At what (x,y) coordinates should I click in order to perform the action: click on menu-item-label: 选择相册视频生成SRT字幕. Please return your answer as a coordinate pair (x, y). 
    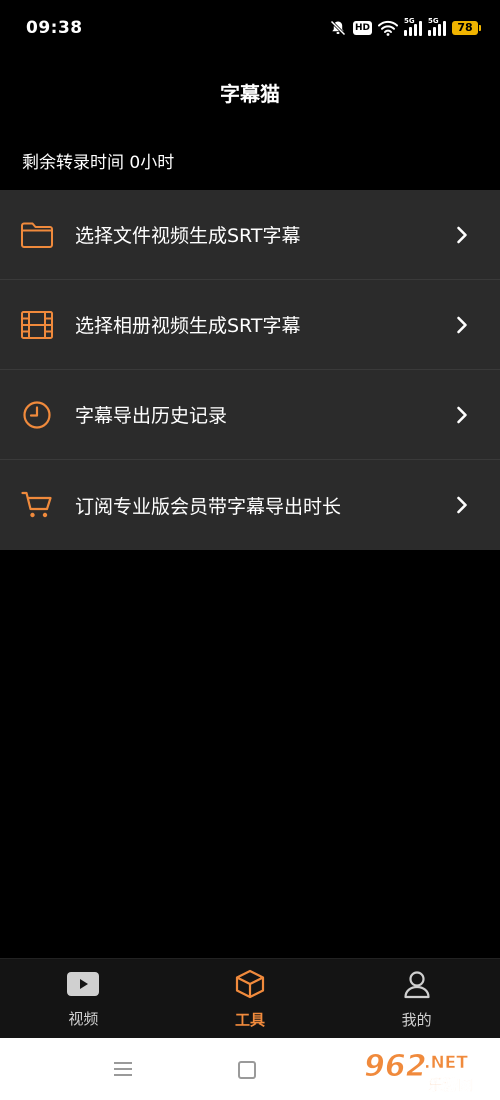
    Looking at the image, I should click on (188, 326).